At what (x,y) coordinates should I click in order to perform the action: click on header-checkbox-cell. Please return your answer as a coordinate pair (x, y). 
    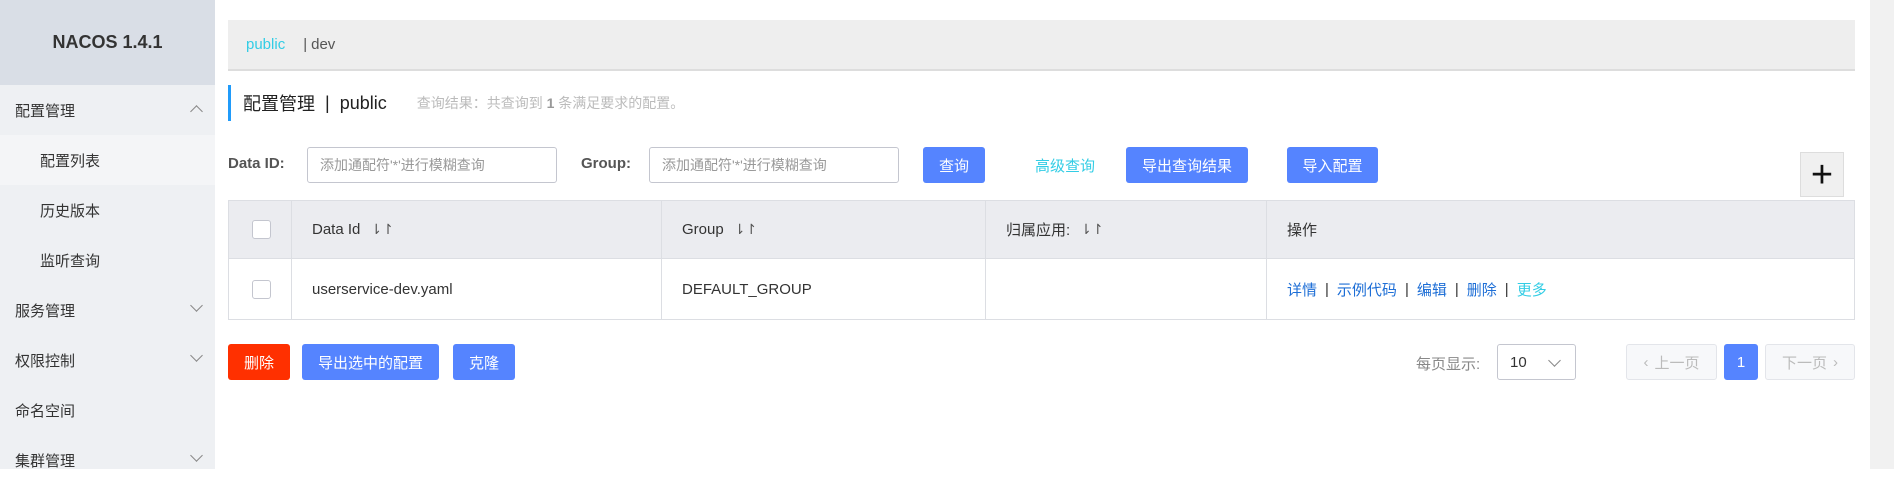
    Looking at the image, I should click on (260, 229).